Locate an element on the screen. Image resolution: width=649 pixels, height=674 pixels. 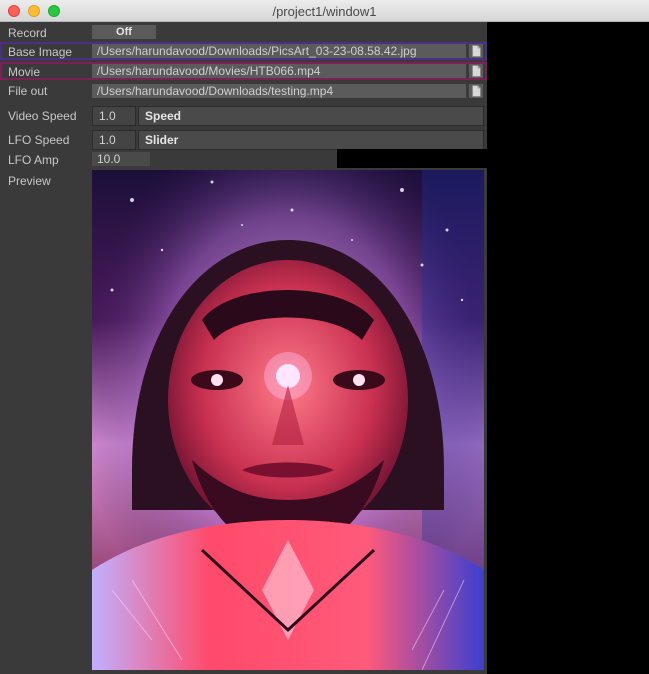
base-image-label: Base Image is located at coordinates (40, 52).